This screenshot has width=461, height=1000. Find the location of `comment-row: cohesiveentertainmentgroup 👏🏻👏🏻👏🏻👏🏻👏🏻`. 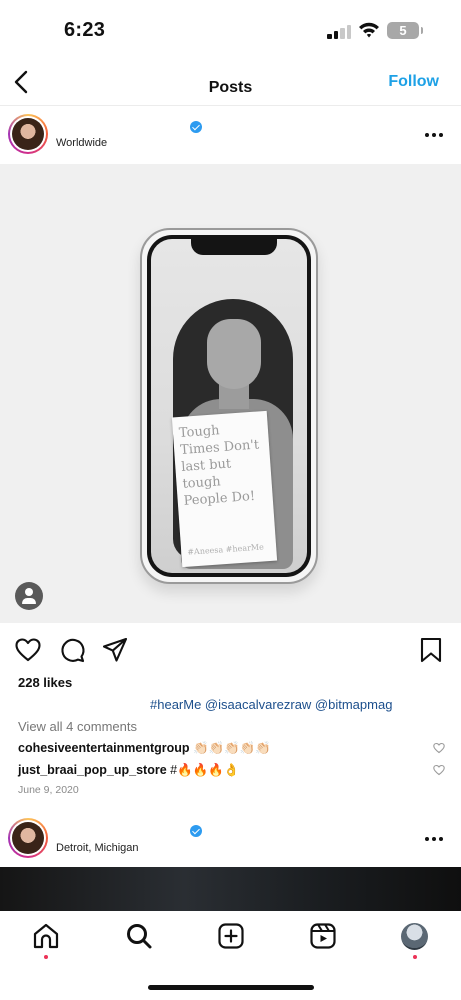

comment-row: cohesiveentertainmentgroup 👏🏻👏🏻👏🏻👏🏻👏🏻 is located at coordinates (144, 748).